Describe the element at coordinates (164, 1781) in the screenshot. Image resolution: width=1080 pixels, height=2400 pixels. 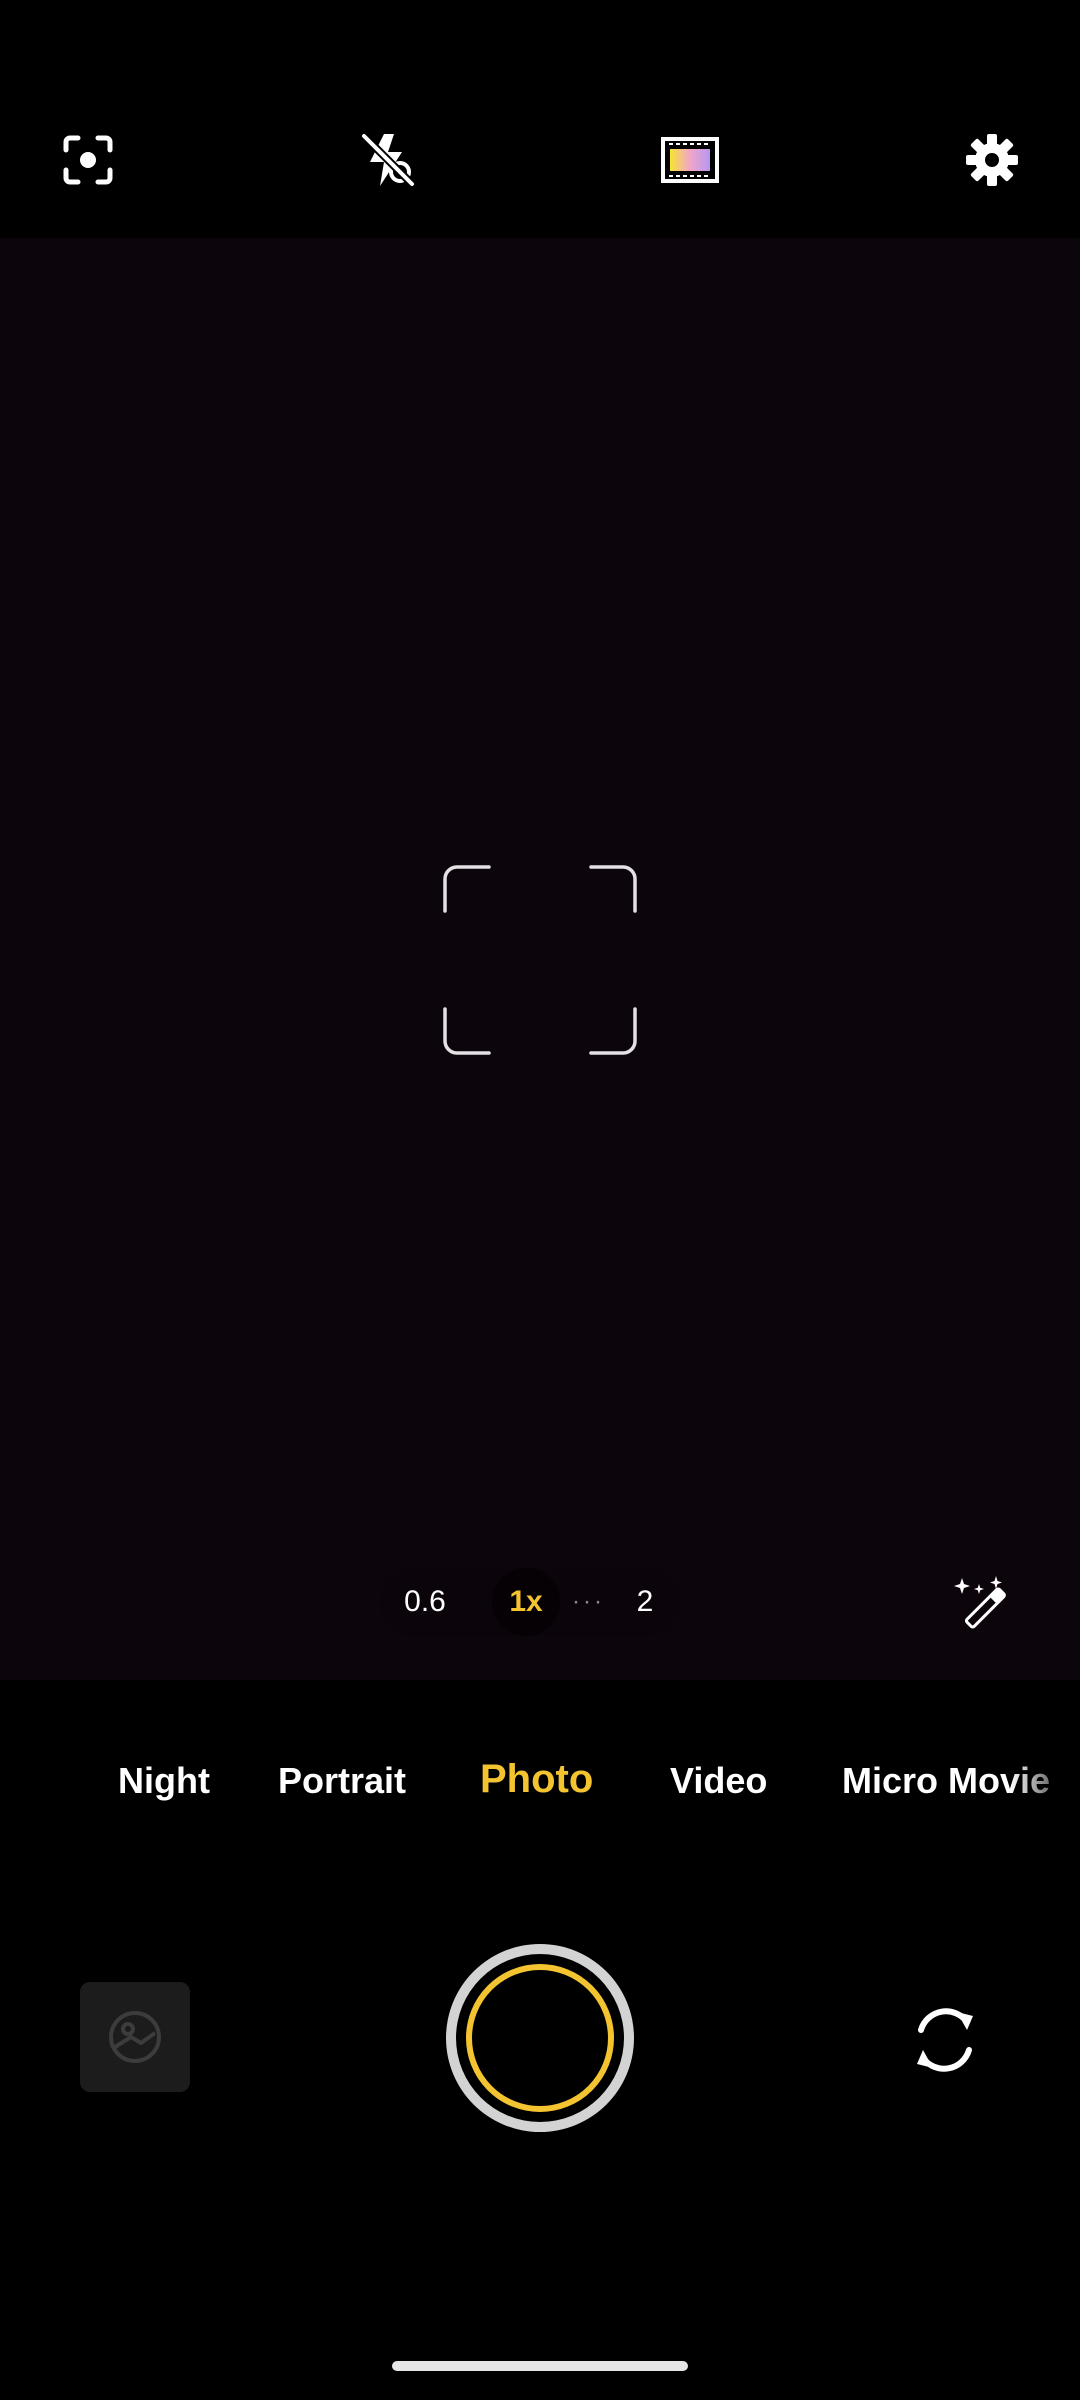
I see `mode-night: Night` at that location.